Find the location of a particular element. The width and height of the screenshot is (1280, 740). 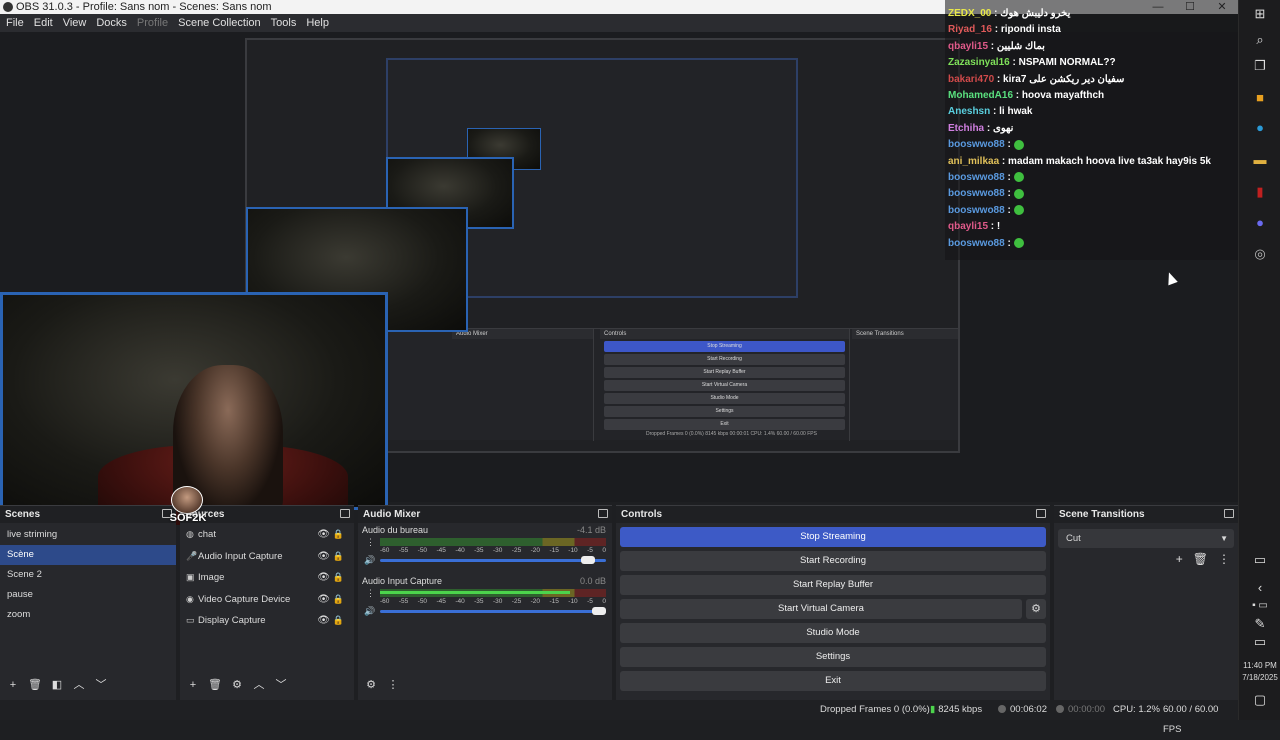

scene-filters-button: ◧ is located at coordinates (57, 685).